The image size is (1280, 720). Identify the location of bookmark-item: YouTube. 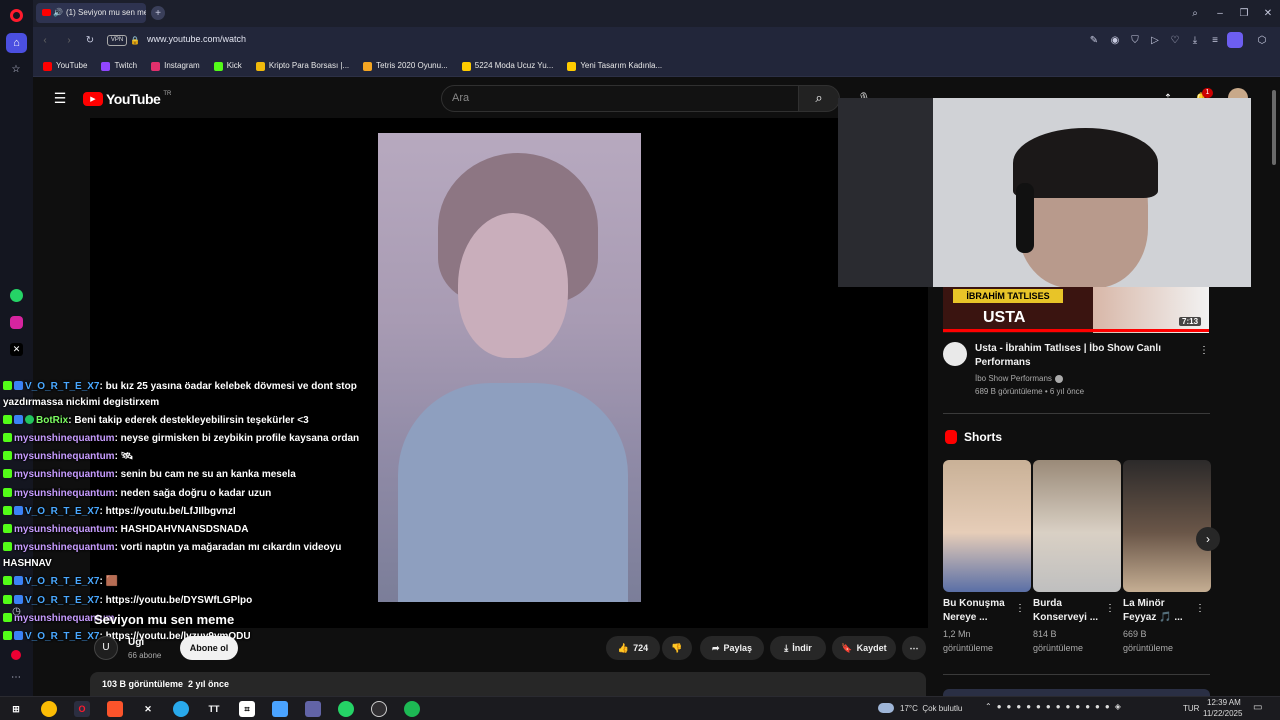
(65, 66).